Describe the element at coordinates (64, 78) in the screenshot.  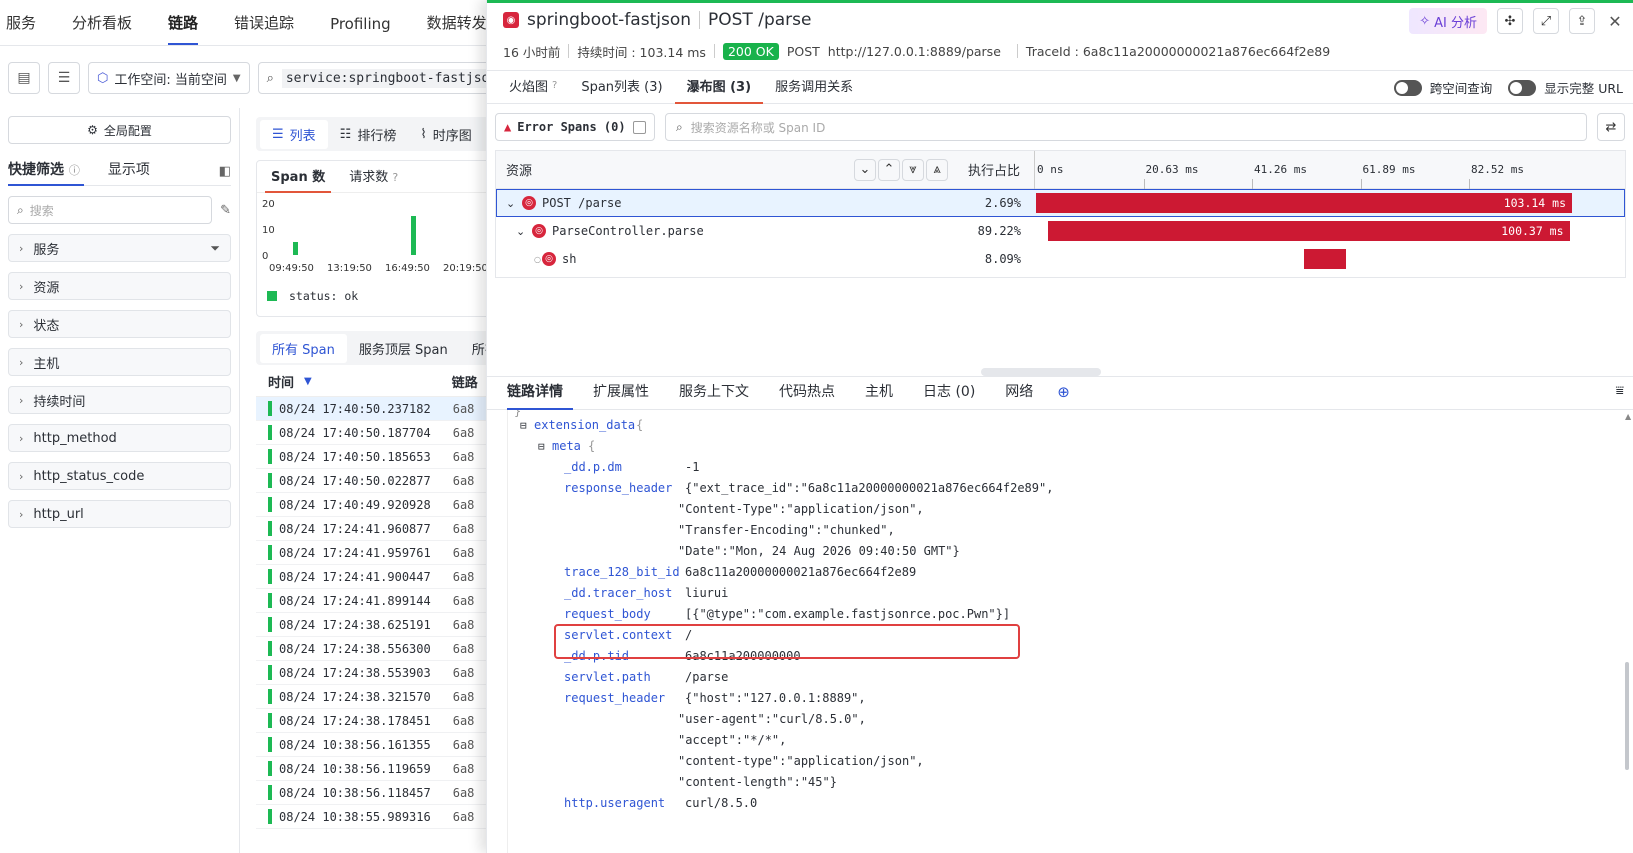
I see `settings-button: ☰` at that location.